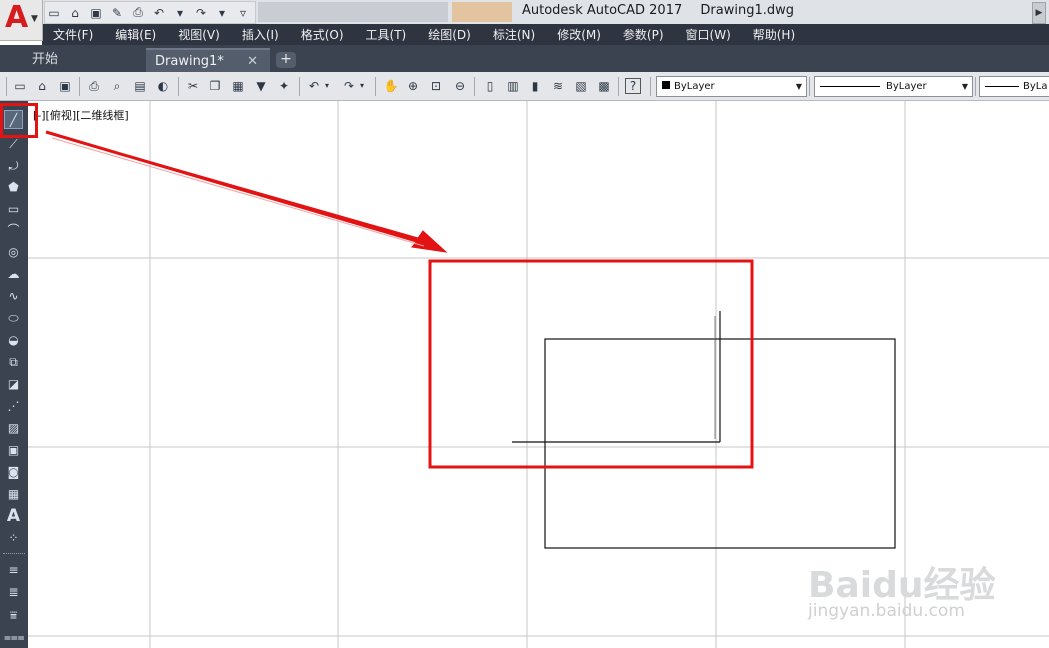  Describe the element at coordinates (17, 17) in the screenshot. I see `autocad-logo-icon: A` at that location.